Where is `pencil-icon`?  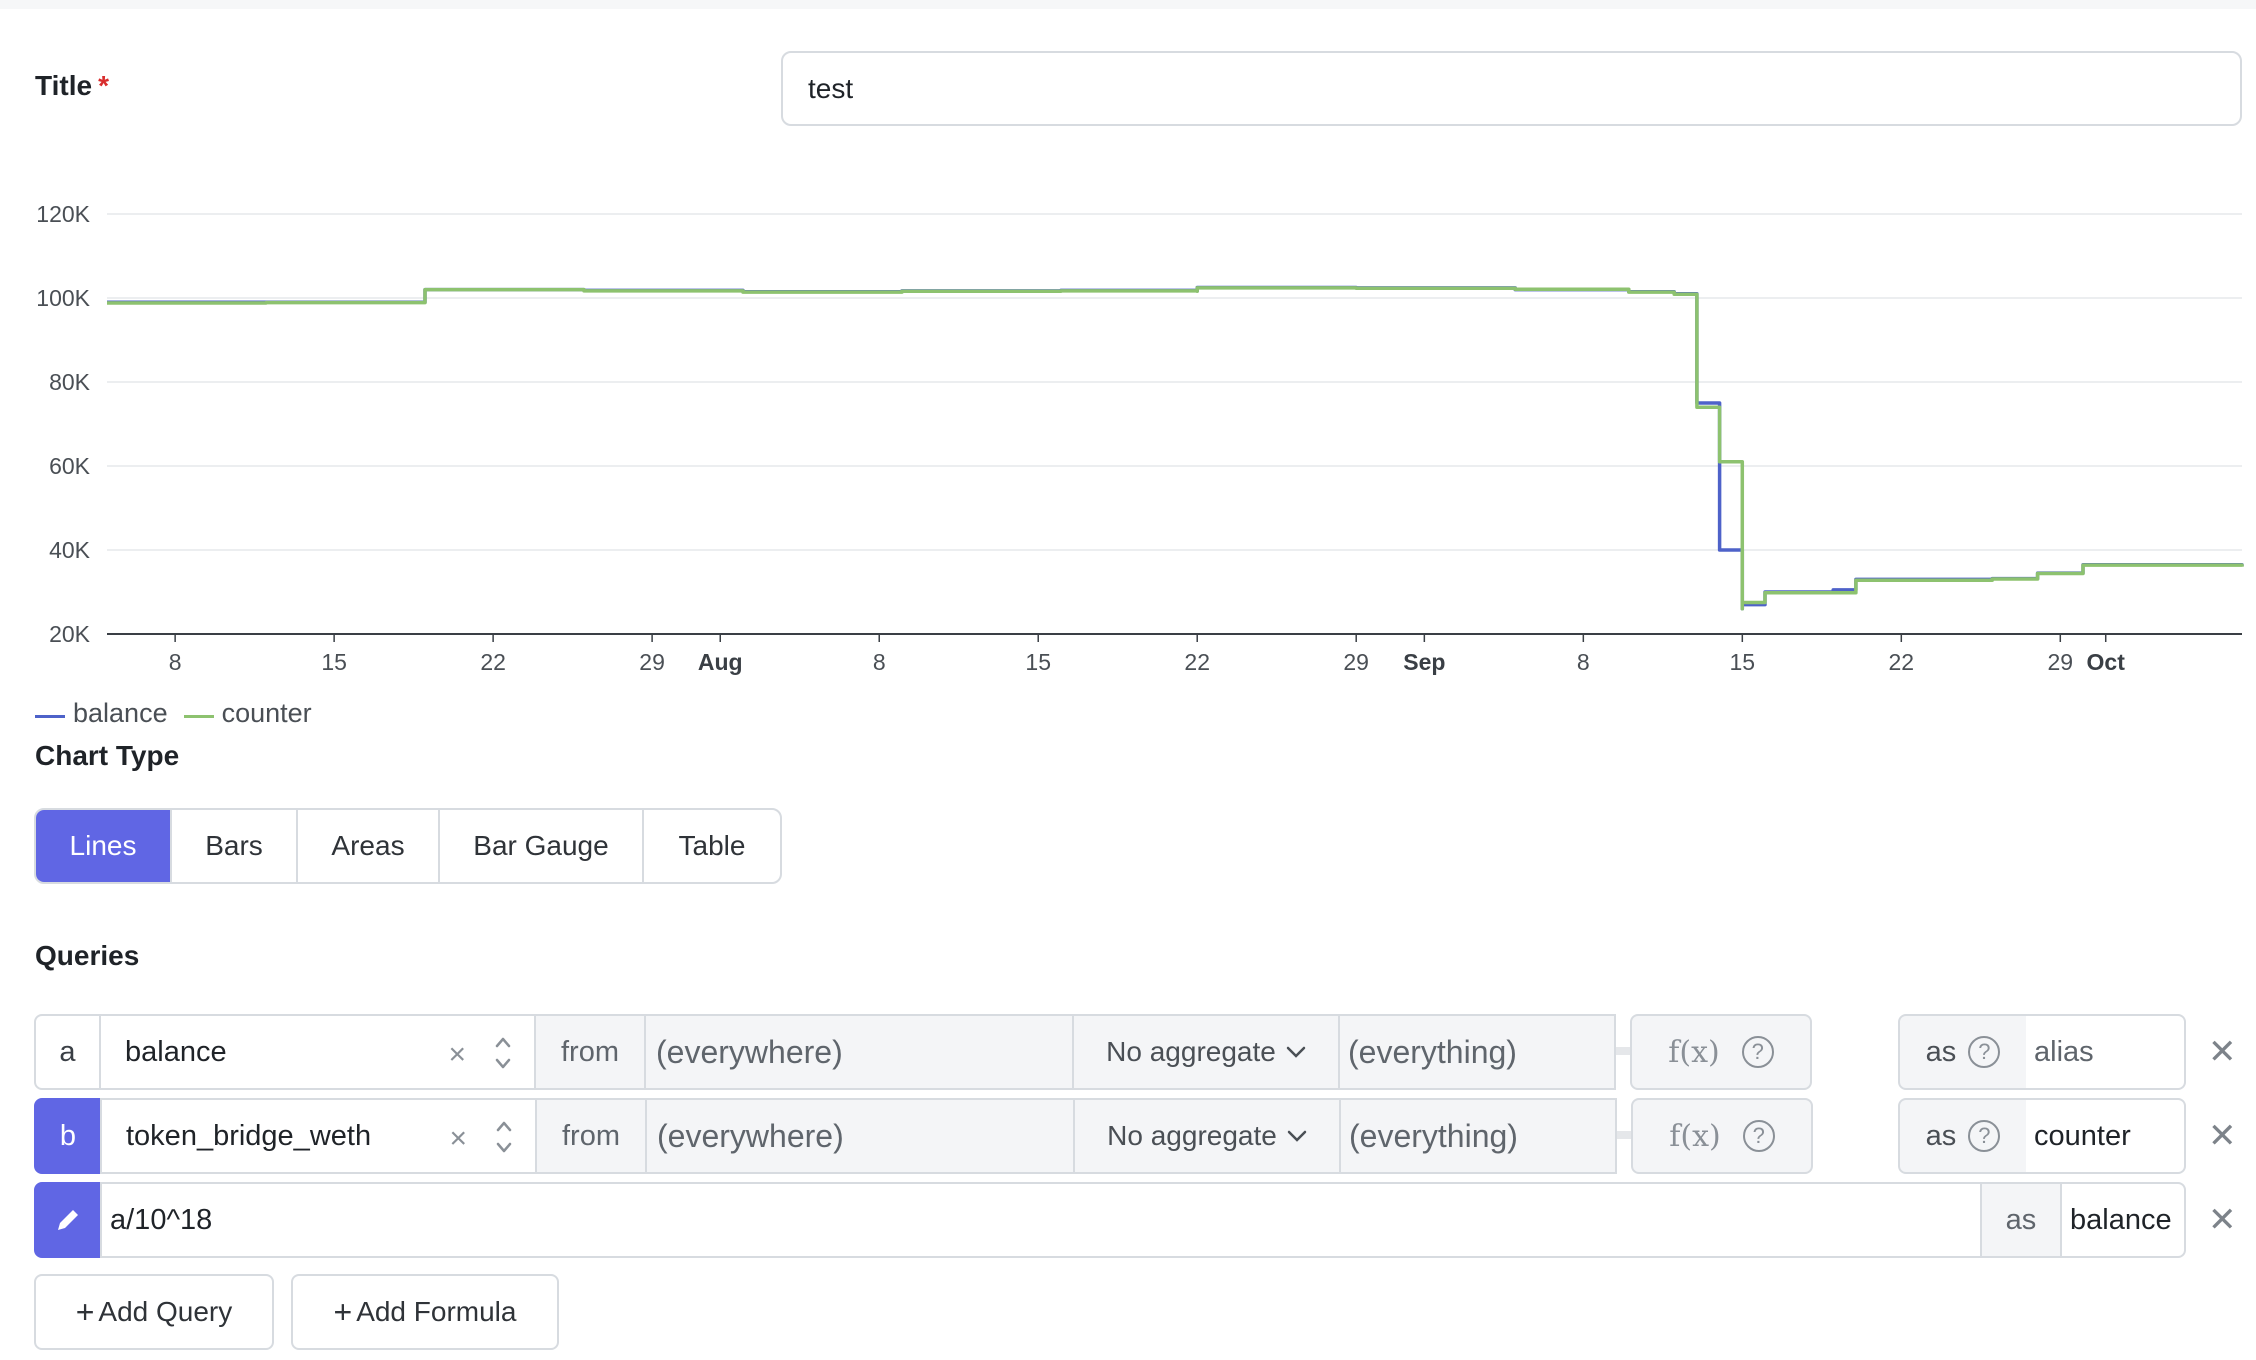 pencil-icon is located at coordinates (68, 1220).